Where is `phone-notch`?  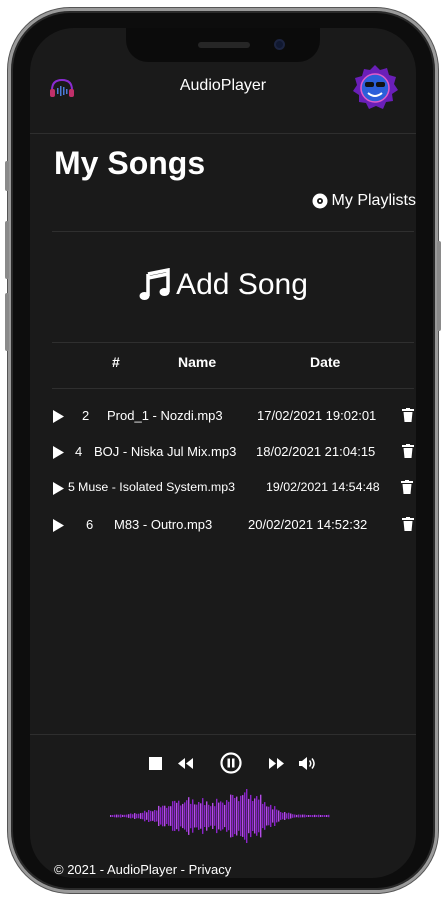 phone-notch is located at coordinates (223, 45).